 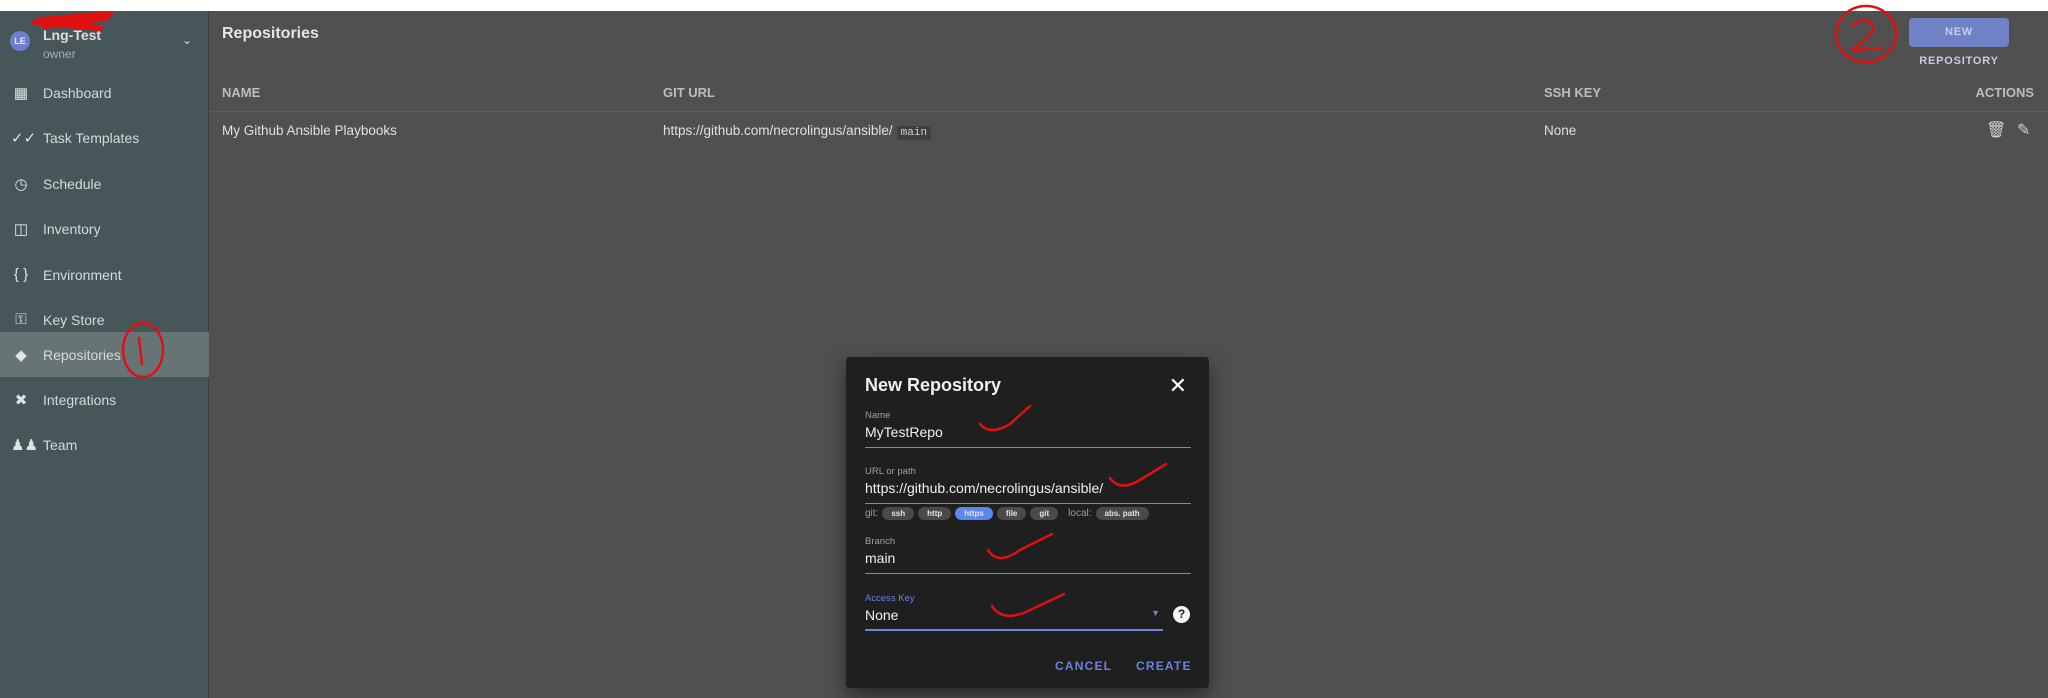 I want to click on sidebar-item-repositories: ◆ Repositories, so click(x=104, y=354).